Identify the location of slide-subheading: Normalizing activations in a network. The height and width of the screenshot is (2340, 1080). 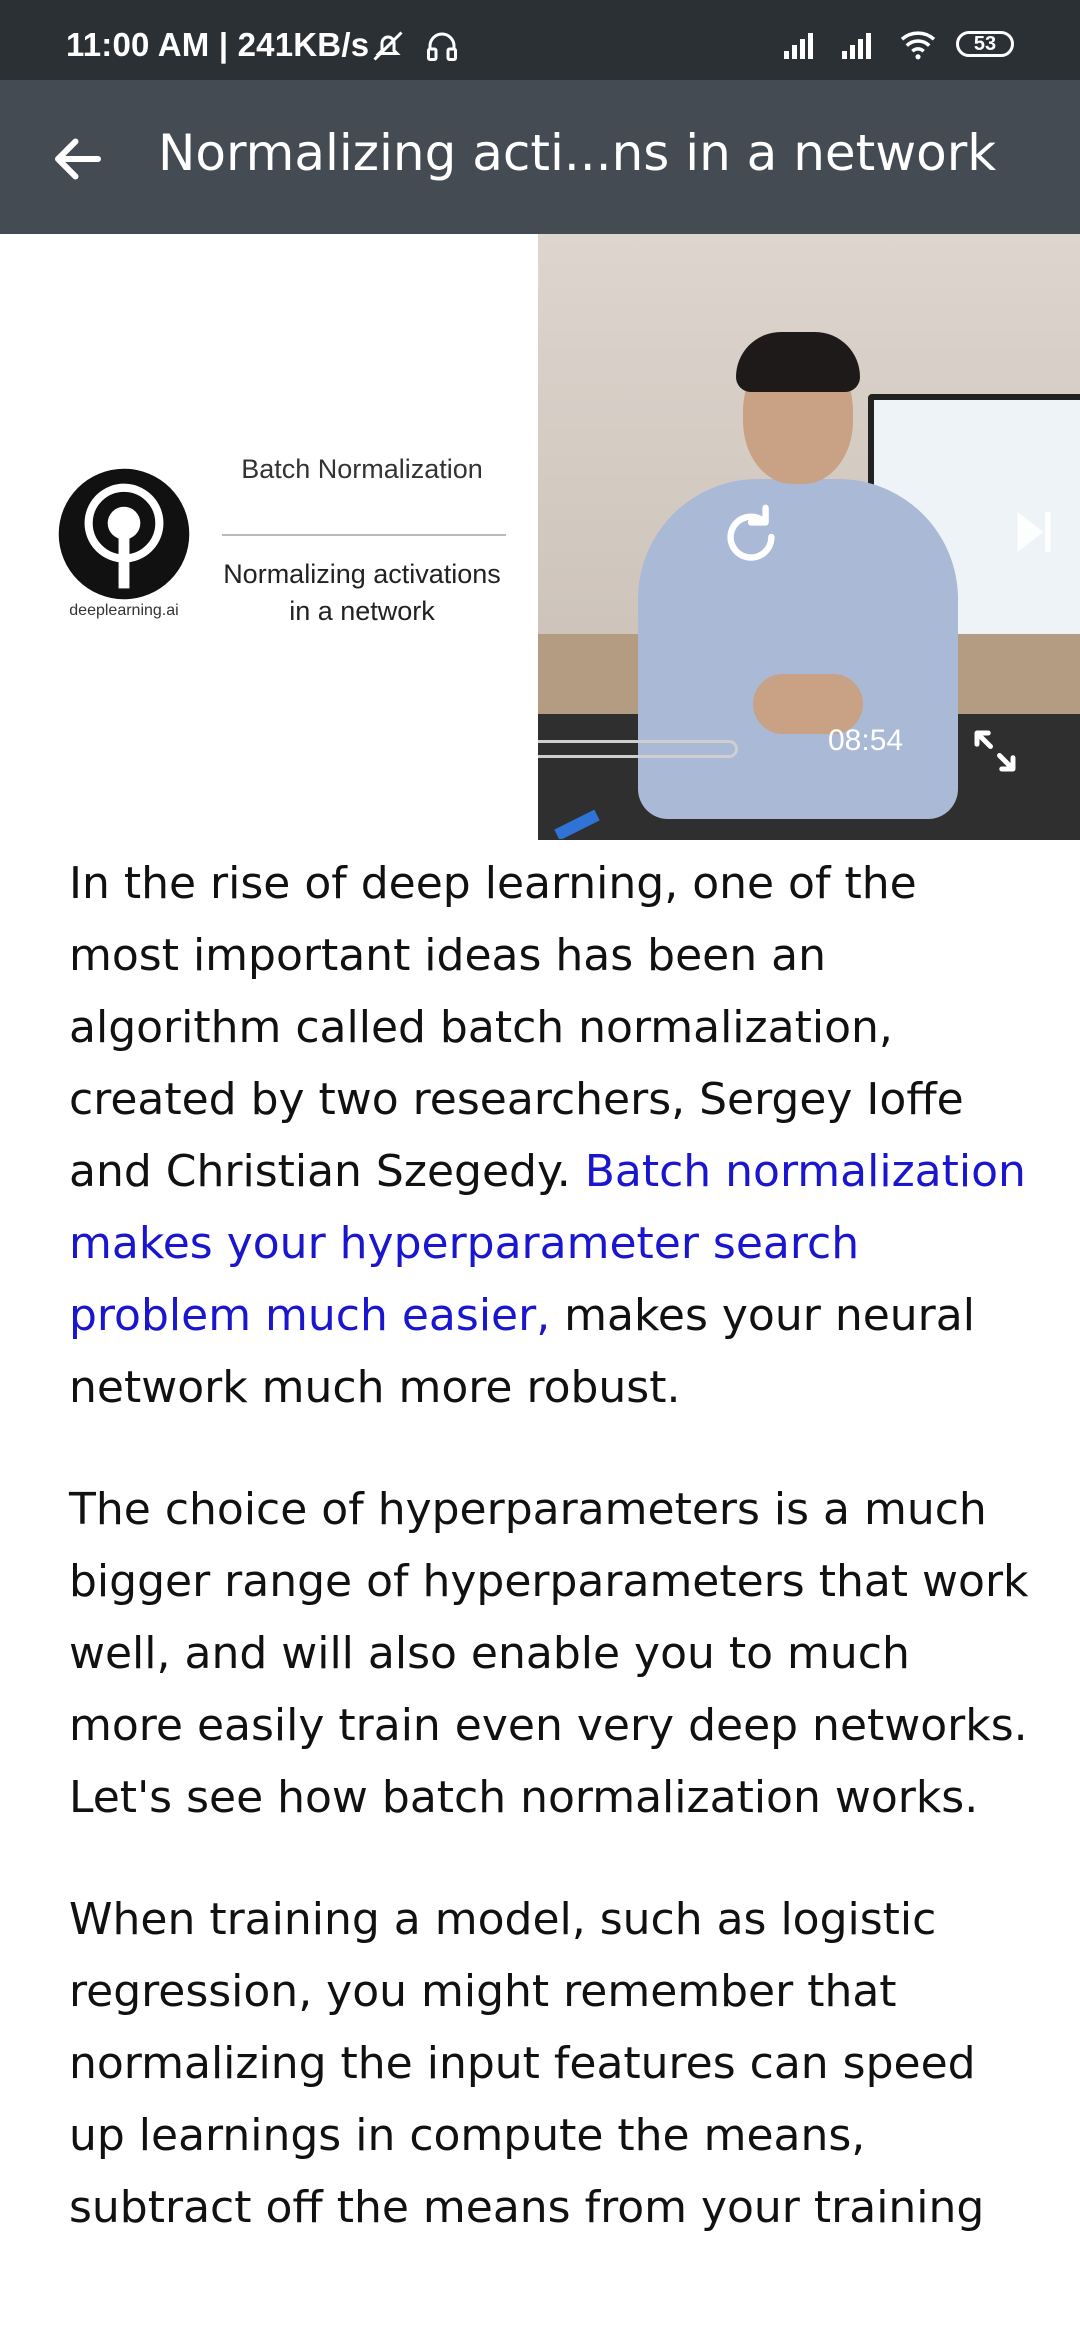
(362, 592).